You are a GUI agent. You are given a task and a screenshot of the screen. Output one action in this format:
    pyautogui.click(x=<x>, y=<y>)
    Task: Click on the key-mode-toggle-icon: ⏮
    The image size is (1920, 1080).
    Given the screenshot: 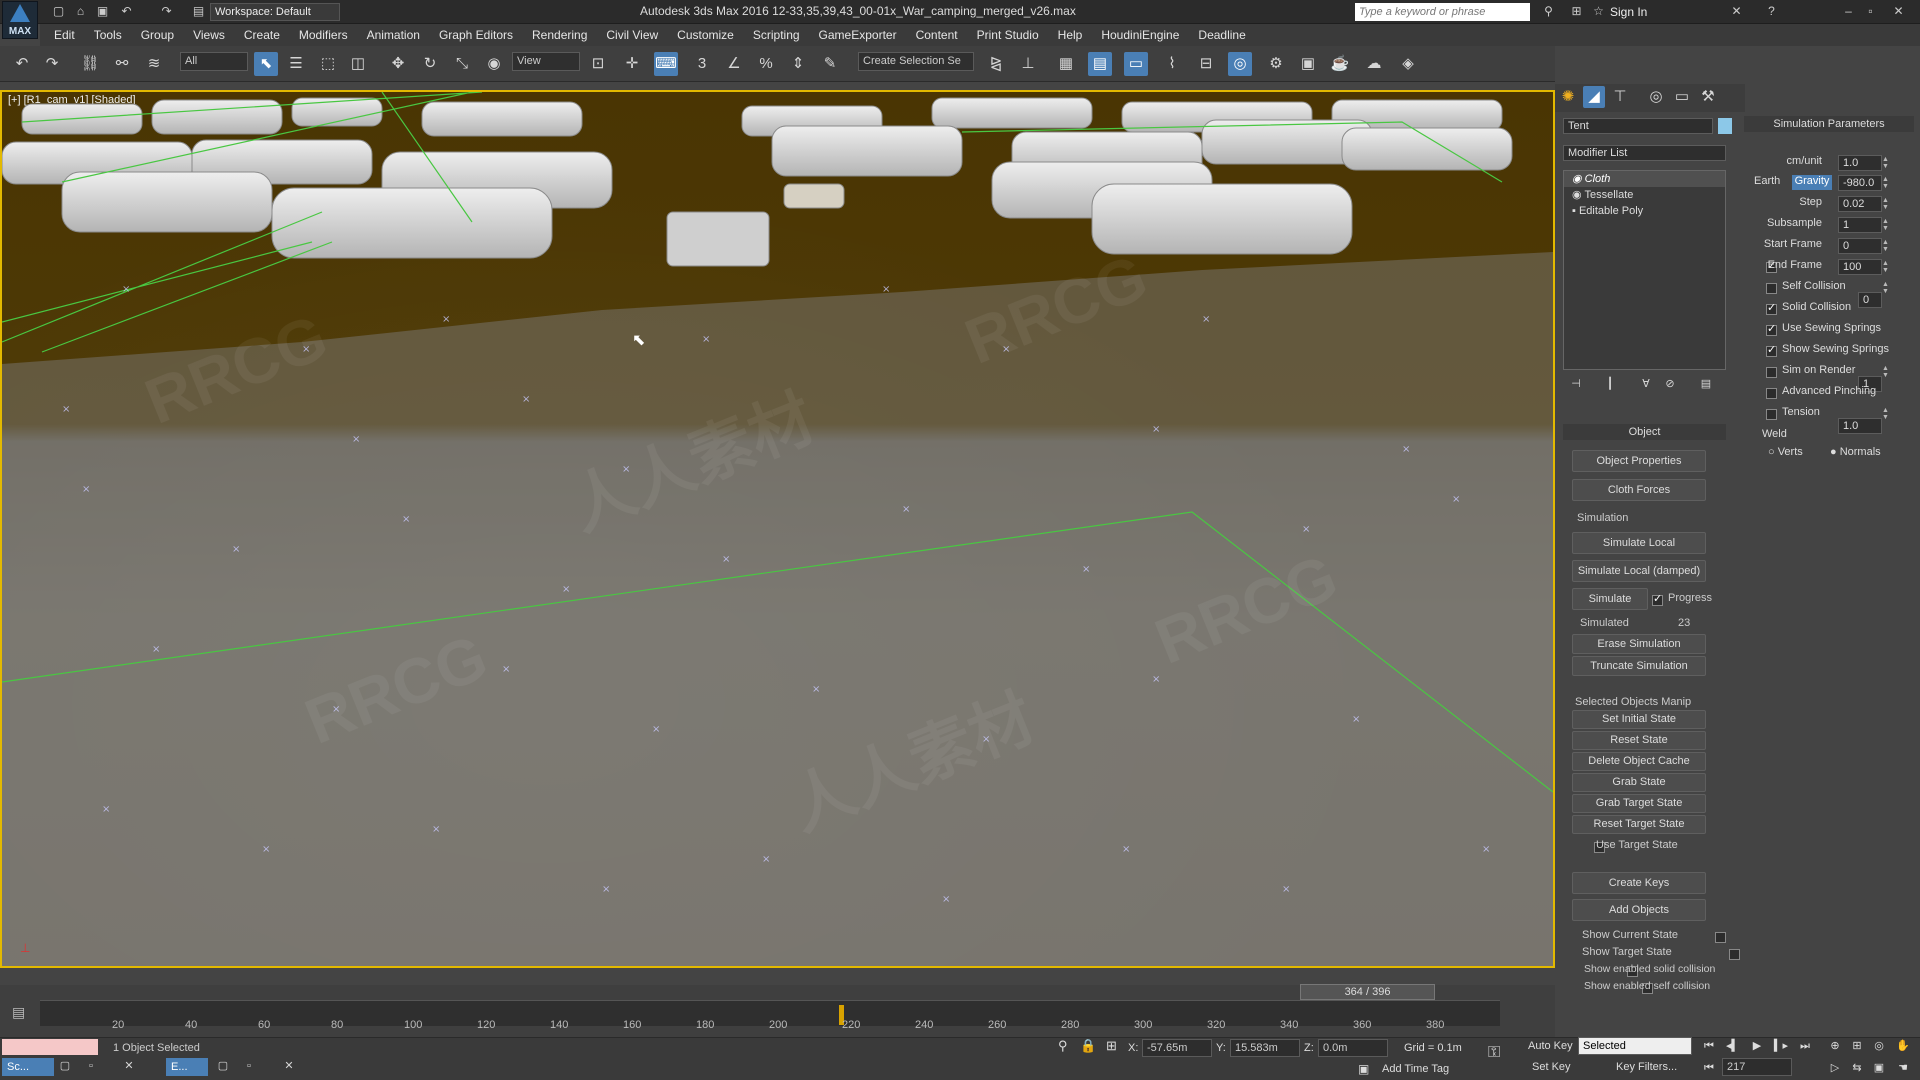 What is the action you would take?
    pyautogui.click(x=1709, y=1068)
    